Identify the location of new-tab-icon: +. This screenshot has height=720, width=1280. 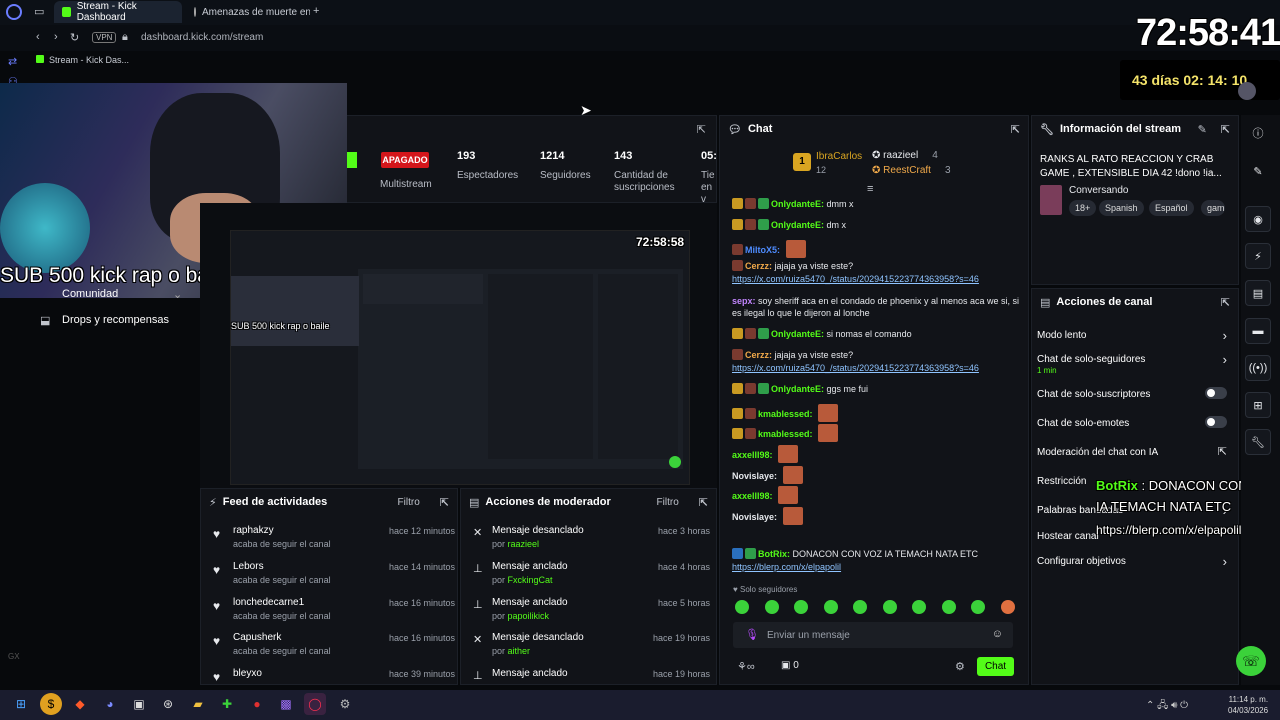
(316, 11).